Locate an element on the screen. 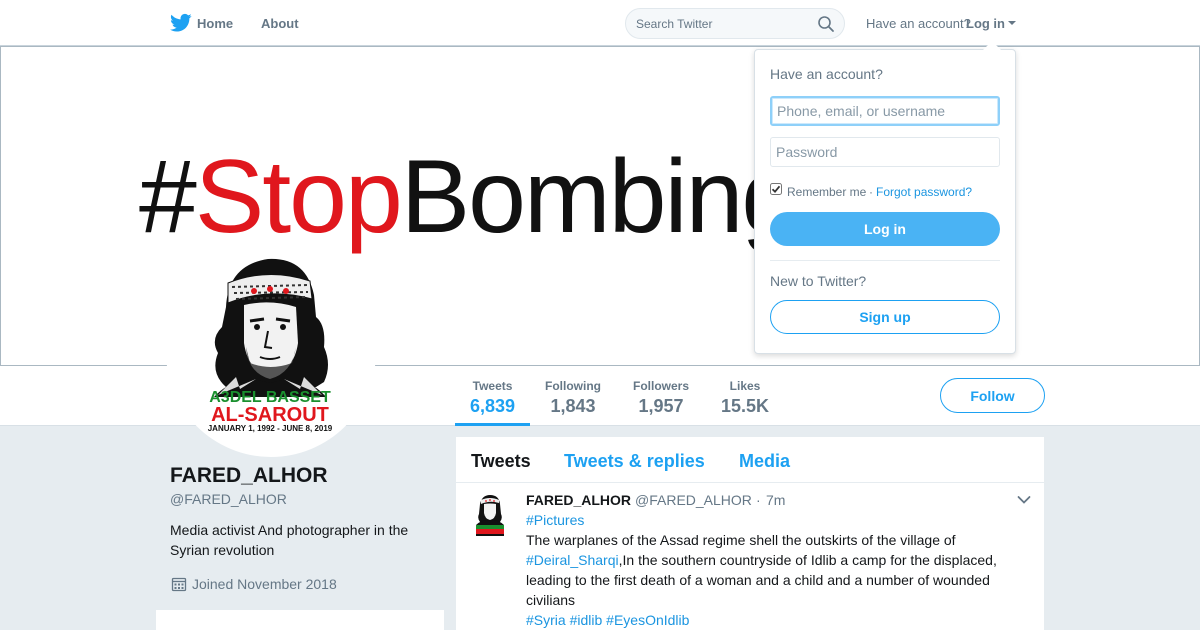 The width and height of the screenshot is (1200, 630). tab-tweets: Tweets is located at coordinates (501, 461).